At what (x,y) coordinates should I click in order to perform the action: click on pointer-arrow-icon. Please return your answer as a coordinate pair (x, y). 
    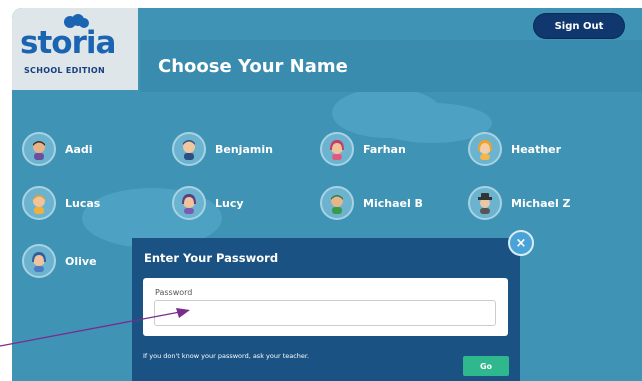
    Looking at the image, I should click on (95, 327).